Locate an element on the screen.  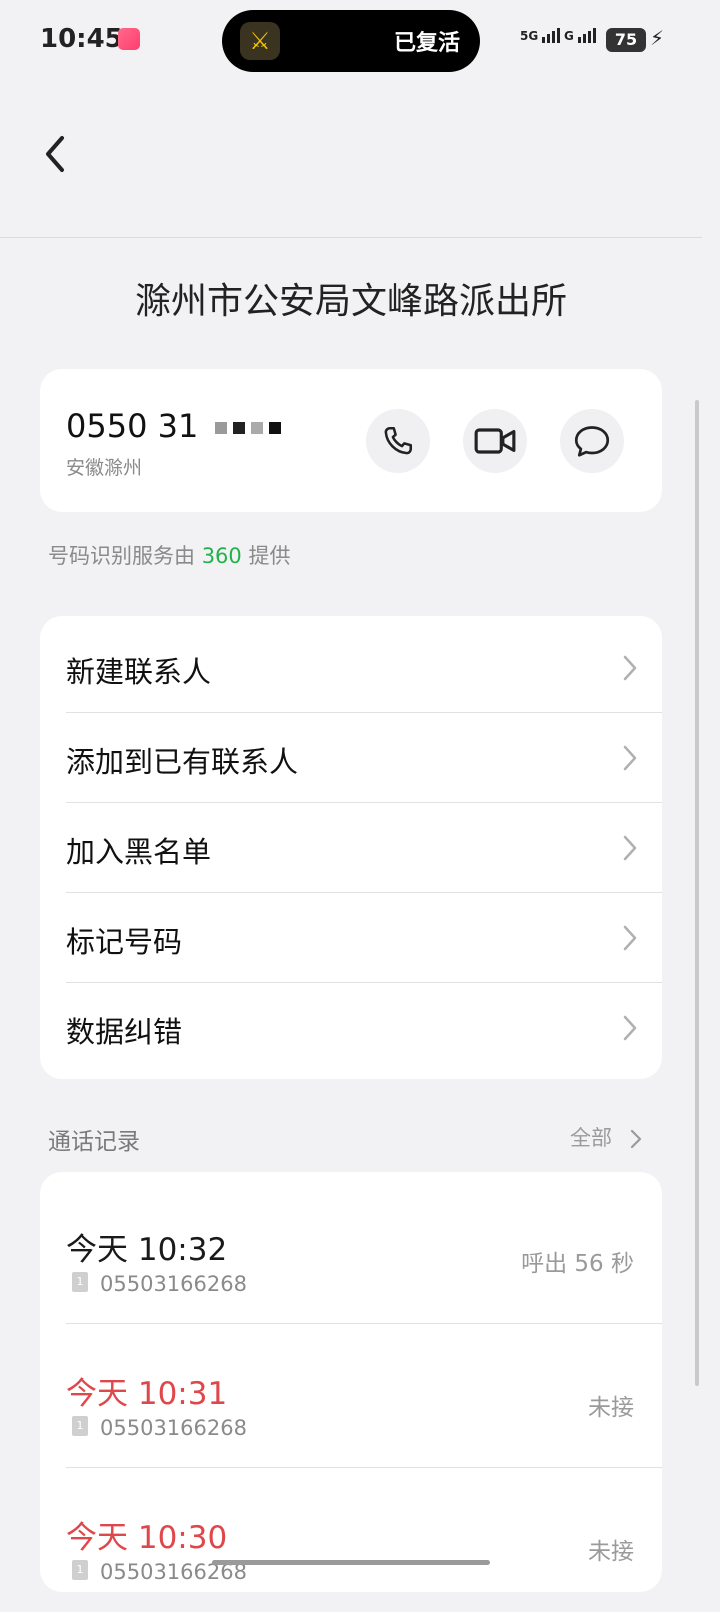
phone-number-text: 0550 31 is located at coordinates (132, 426).